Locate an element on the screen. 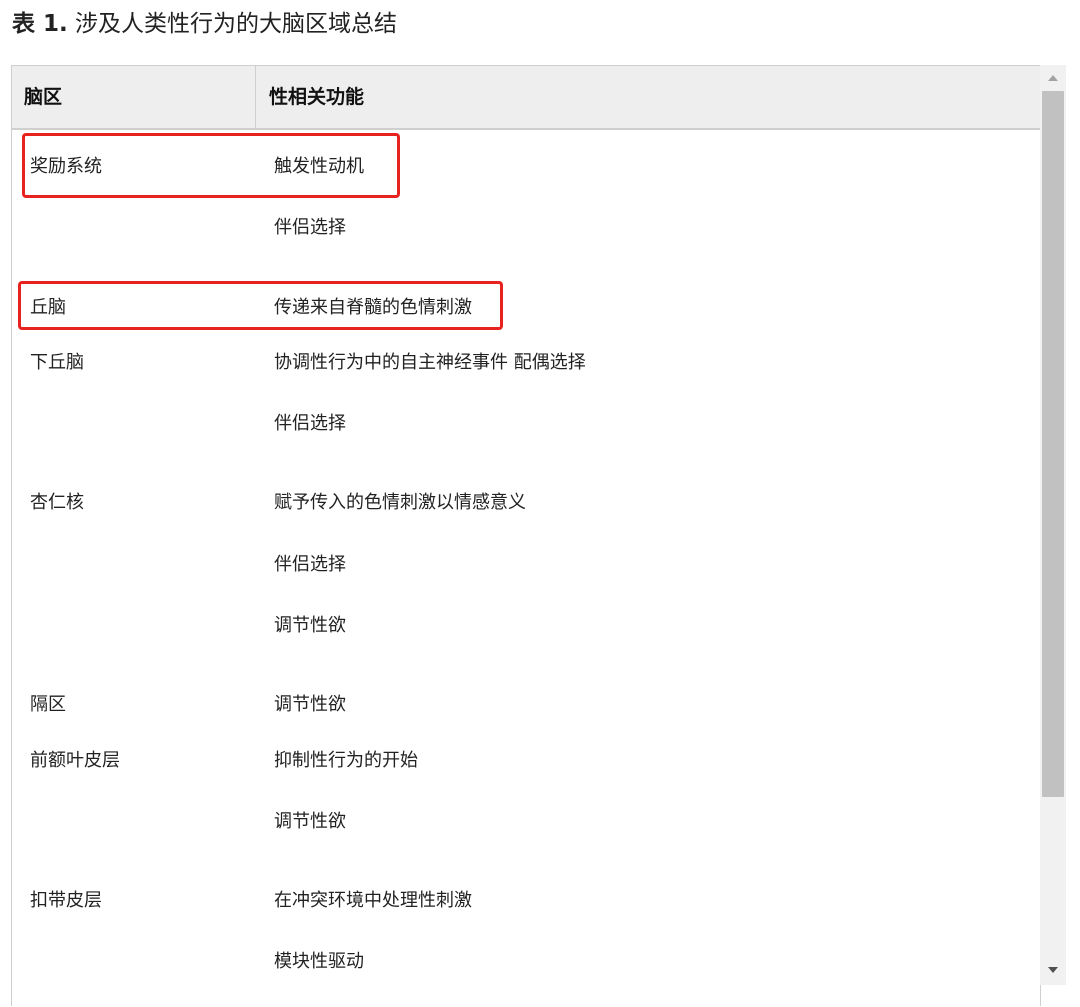 This screenshot has height=1007, width=1080. table-row-function: 触发性动机 is located at coordinates (319, 166).